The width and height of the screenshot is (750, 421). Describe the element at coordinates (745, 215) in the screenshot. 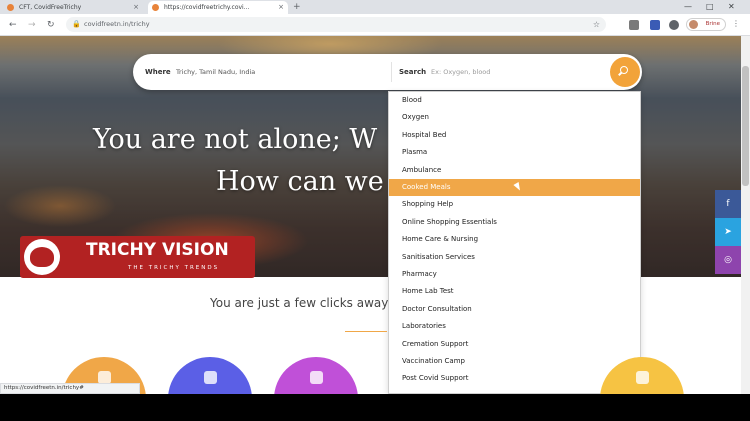

I see `page-scrollbar` at that location.